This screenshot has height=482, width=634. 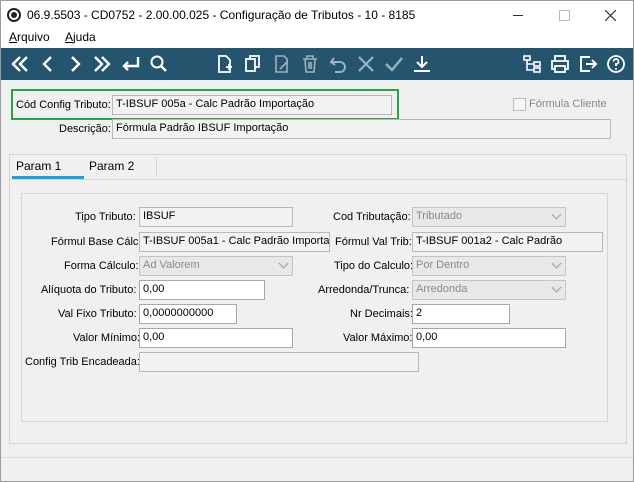 I want to click on print-icon, so click(x=560, y=64).